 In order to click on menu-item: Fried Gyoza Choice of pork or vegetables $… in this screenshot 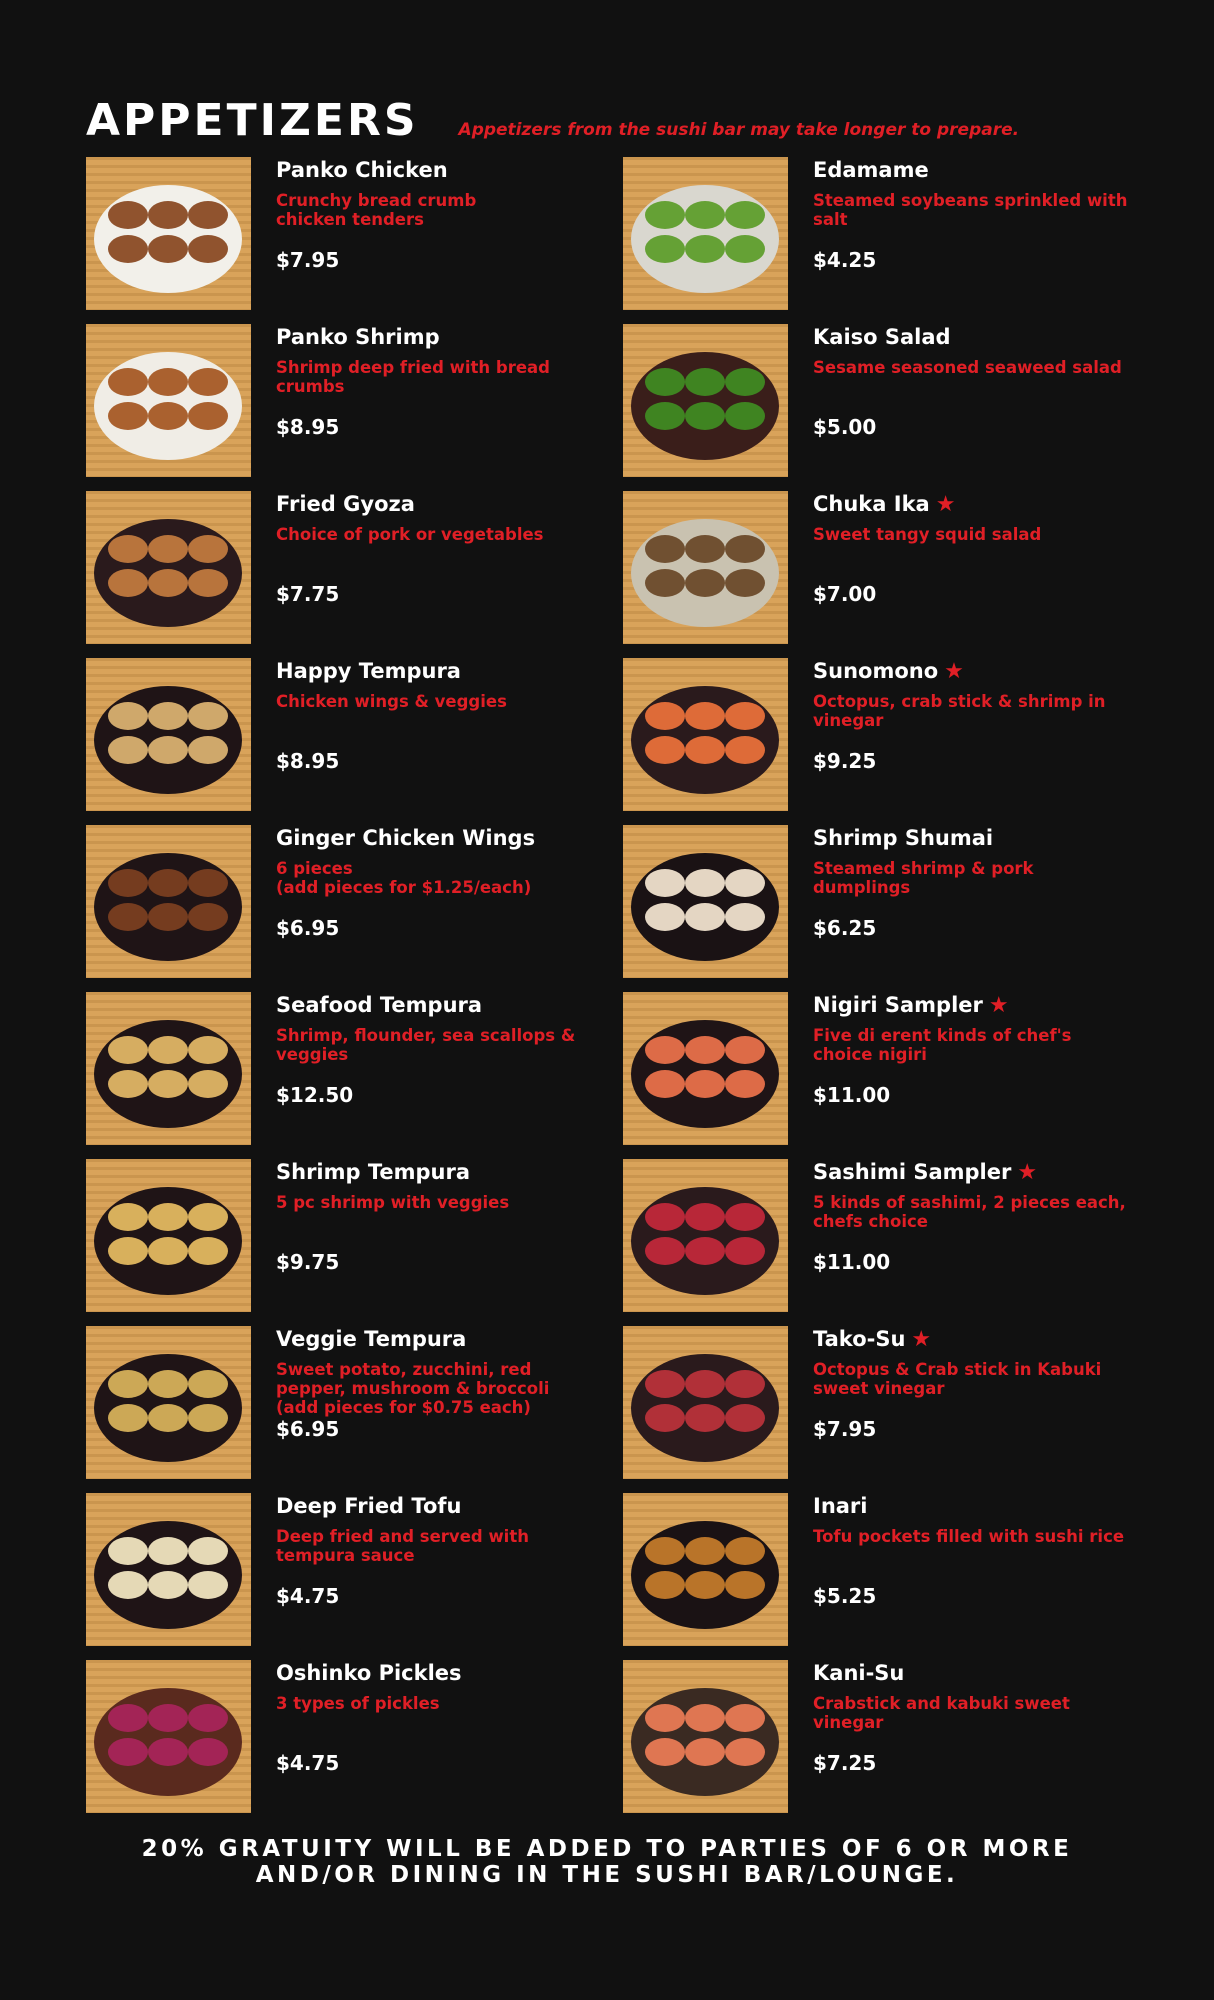, I will do `click(354, 574)`.